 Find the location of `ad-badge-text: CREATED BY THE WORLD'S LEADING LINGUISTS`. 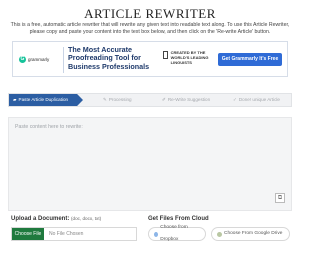

ad-badge-text: CREATED BY THE WORLD'S LEADING LINGUISTS is located at coordinates (189, 57).